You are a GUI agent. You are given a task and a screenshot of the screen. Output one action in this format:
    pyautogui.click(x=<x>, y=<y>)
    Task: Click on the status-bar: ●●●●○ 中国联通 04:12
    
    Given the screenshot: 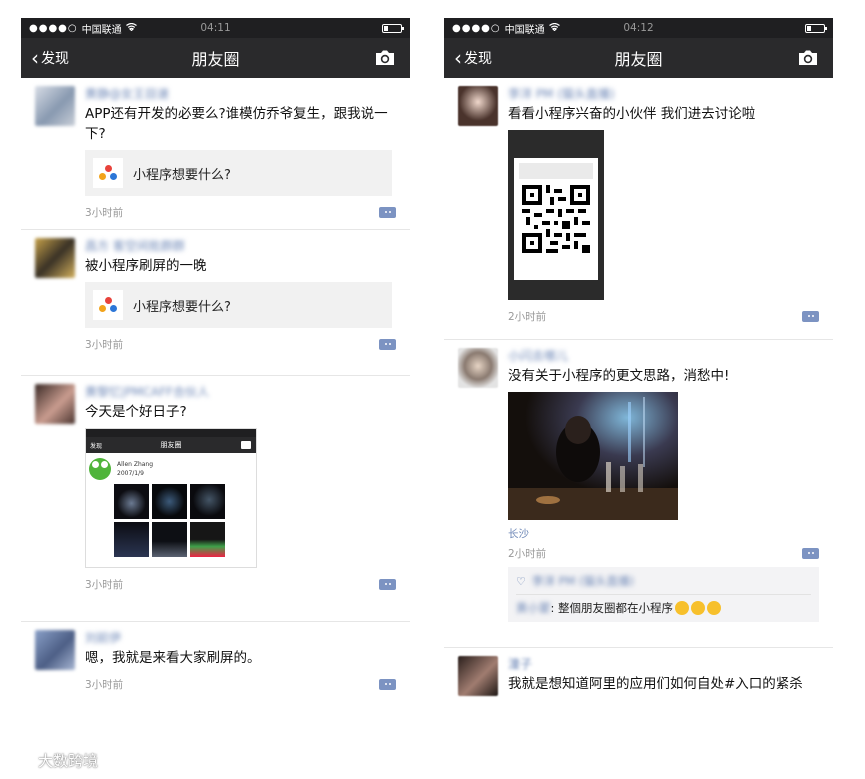 What is the action you would take?
    pyautogui.click(x=638, y=28)
    